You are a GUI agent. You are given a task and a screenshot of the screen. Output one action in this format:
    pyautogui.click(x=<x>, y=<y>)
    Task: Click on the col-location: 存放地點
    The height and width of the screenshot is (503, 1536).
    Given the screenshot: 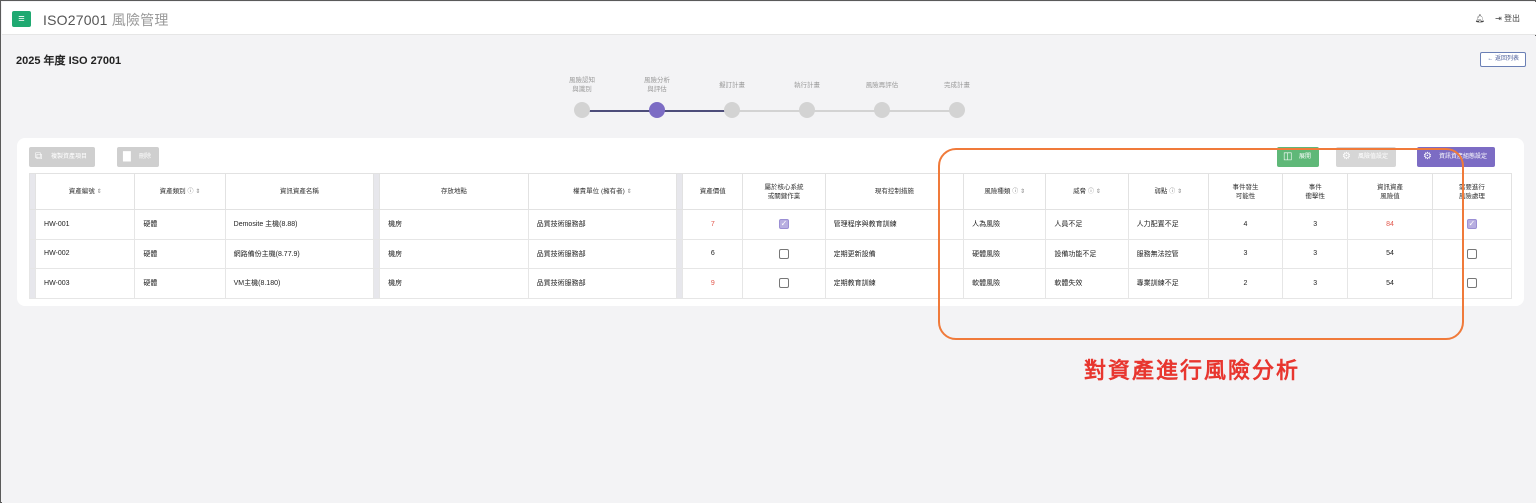 What is the action you would take?
    pyautogui.click(x=454, y=191)
    